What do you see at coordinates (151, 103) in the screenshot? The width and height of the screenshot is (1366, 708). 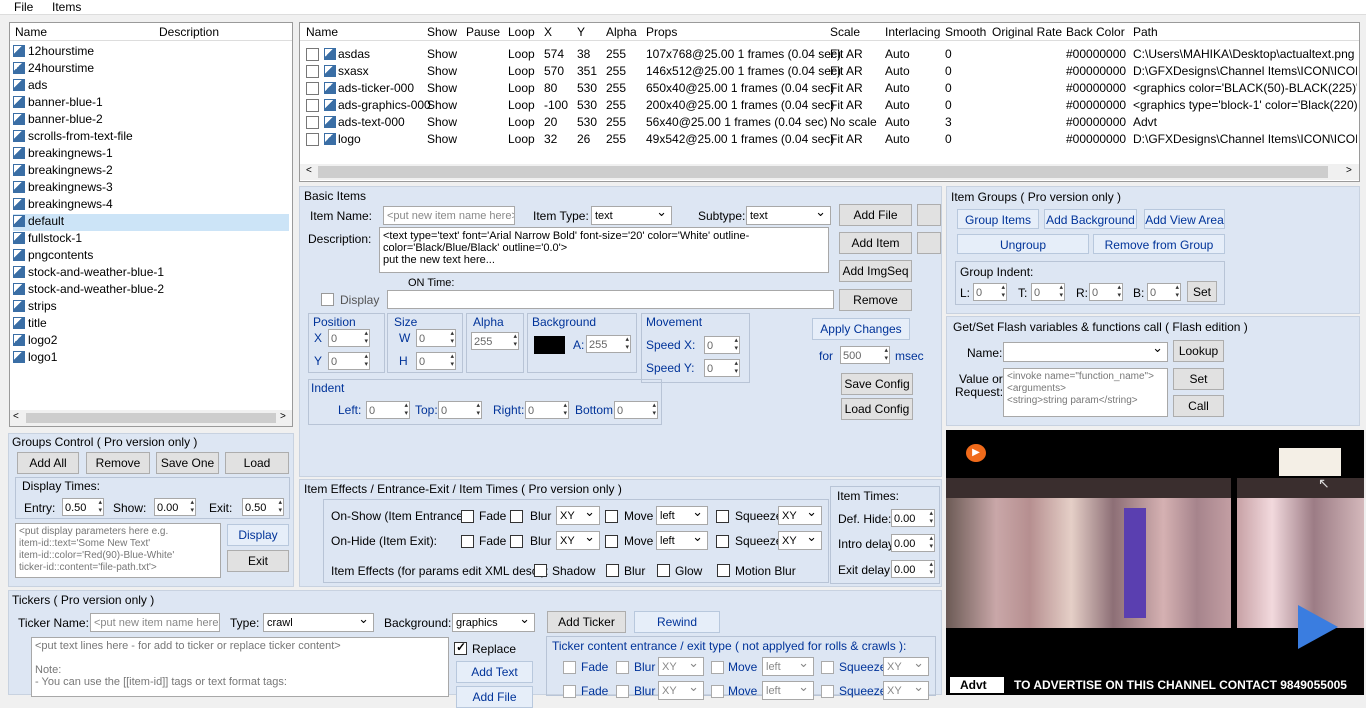 I see `list-item: banner-blue-1` at bounding box center [151, 103].